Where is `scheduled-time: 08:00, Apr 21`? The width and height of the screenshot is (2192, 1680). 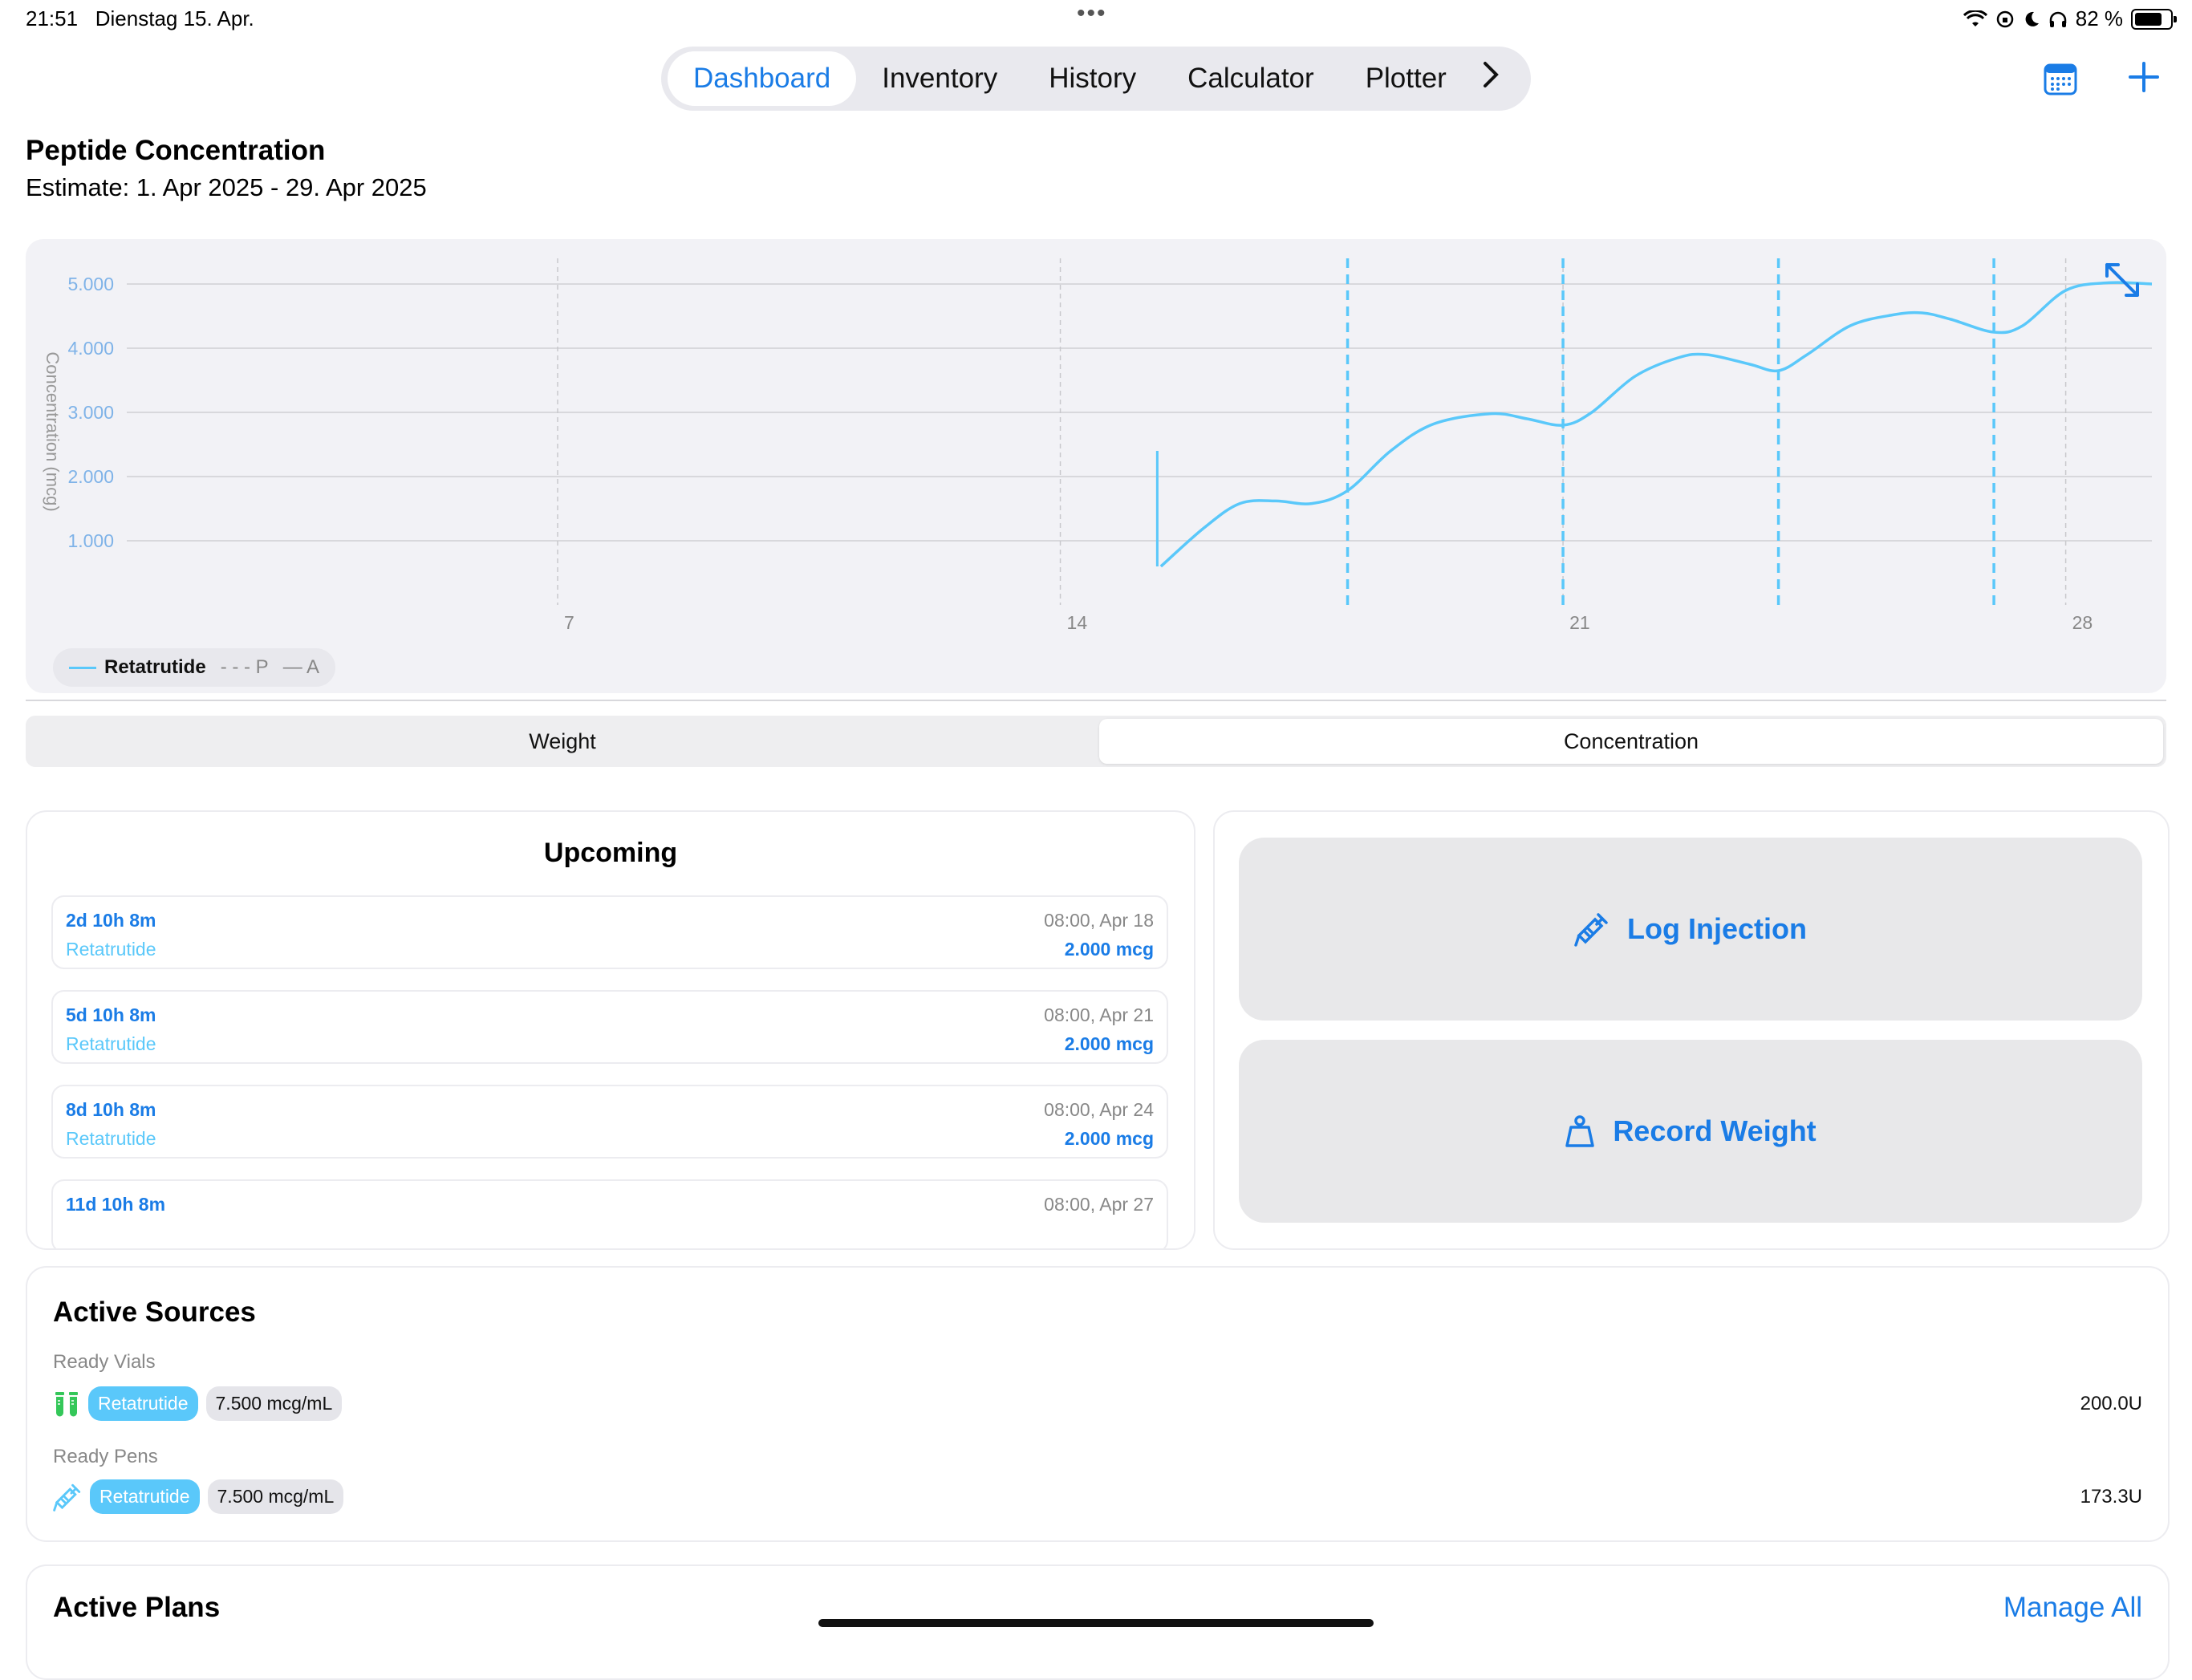 scheduled-time: 08:00, Apr 21 is located at coordinates (1099, 1014).